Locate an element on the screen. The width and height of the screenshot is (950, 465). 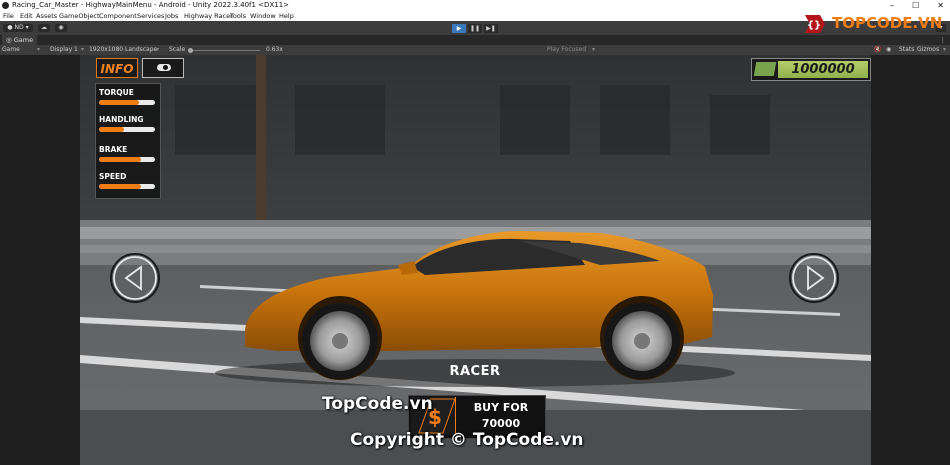
buy-label-line1: BUY FOR is located at coordinates (501, 407).